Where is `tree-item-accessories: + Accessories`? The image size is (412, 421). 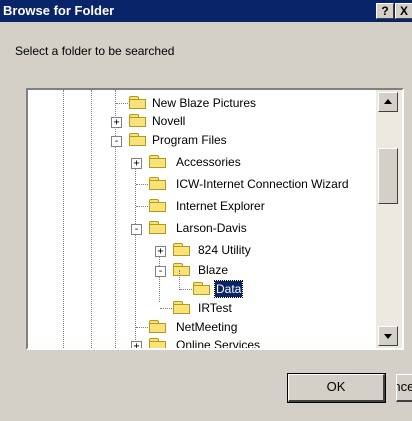 tree-item-accessories: + Accessories is located at coordinates (202, 163).